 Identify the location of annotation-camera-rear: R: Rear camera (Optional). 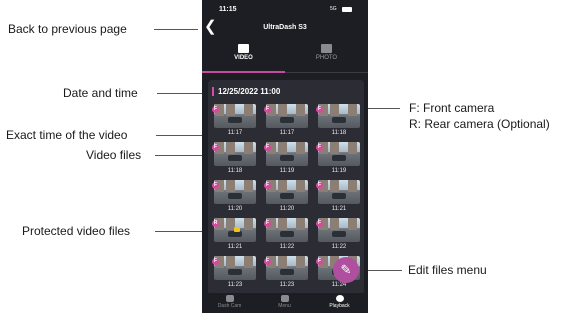
(479, 124).